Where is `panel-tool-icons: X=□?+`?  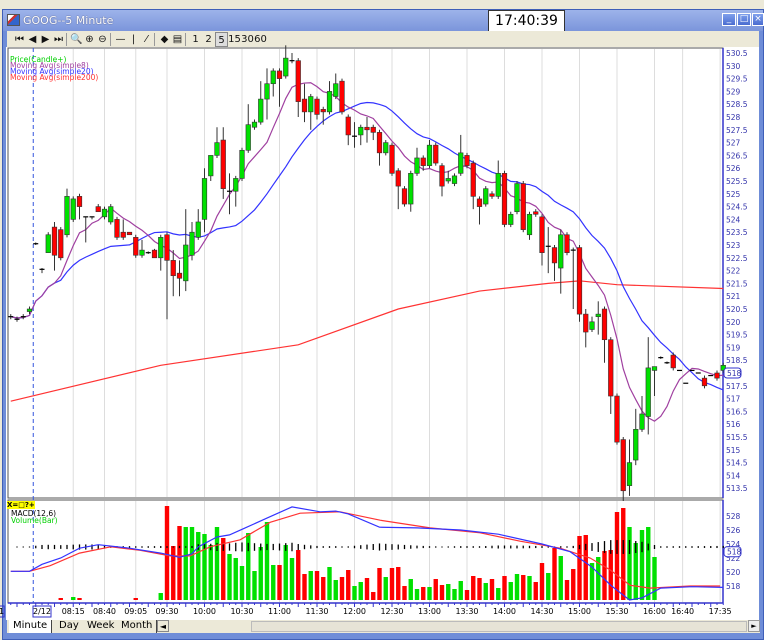
panel-tool-icons: X=□?+ is located at coordinates (21, 505).